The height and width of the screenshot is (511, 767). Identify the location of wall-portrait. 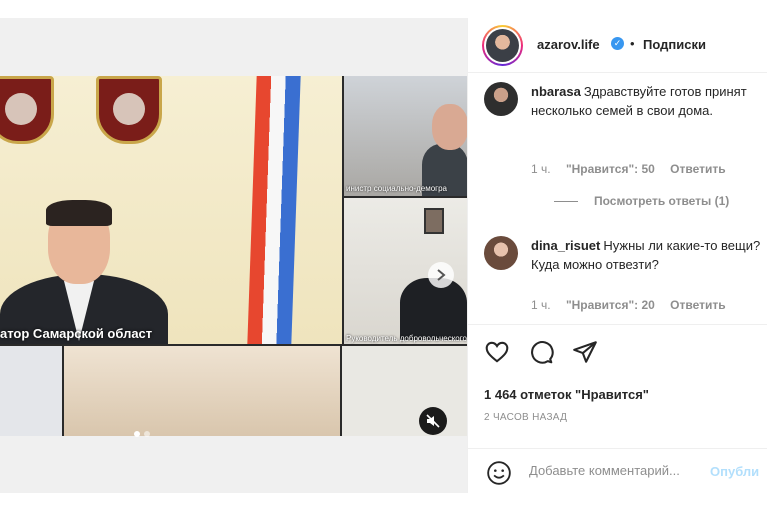
(434, 221).